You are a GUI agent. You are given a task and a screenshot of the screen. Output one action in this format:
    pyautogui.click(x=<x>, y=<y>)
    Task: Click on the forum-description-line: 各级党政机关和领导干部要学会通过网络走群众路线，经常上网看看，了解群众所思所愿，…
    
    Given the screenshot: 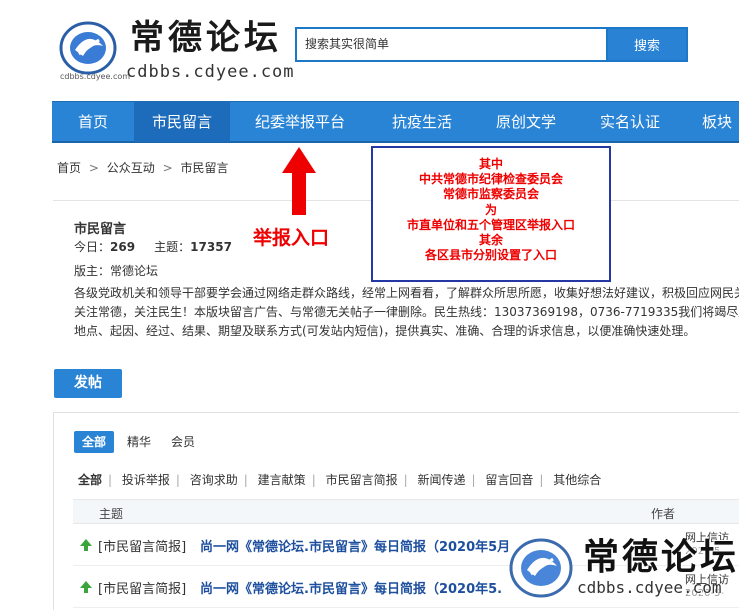 What is the action you would take?
    pyautogui.click(x=406, y=293)
    